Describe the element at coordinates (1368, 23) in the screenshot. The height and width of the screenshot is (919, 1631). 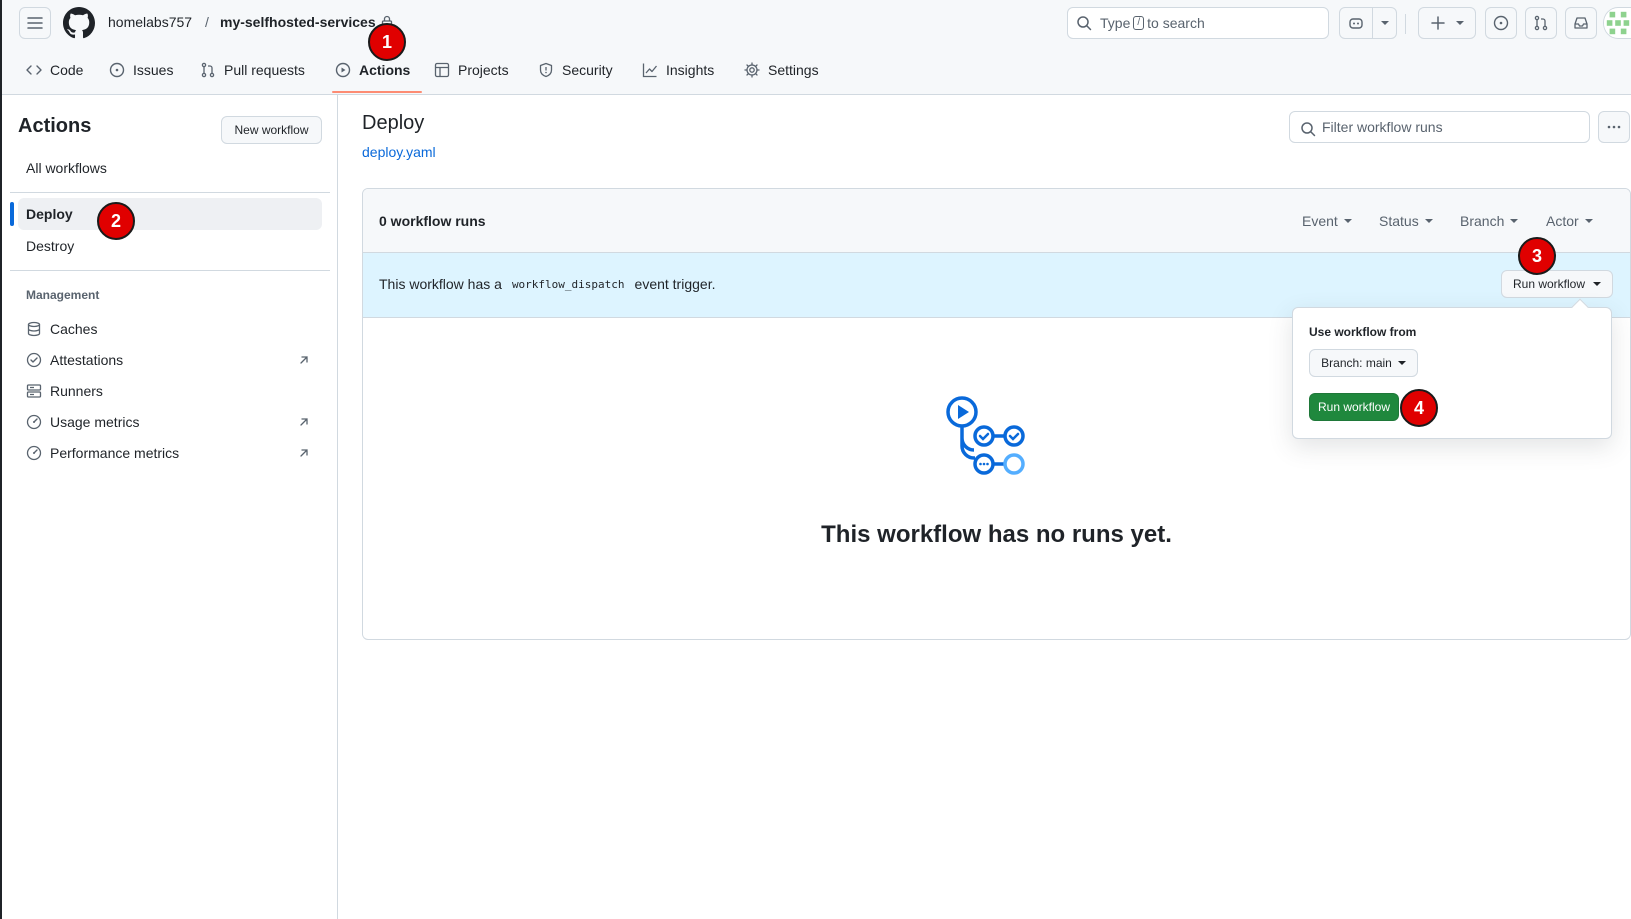
I see `copilot-button` at that location.